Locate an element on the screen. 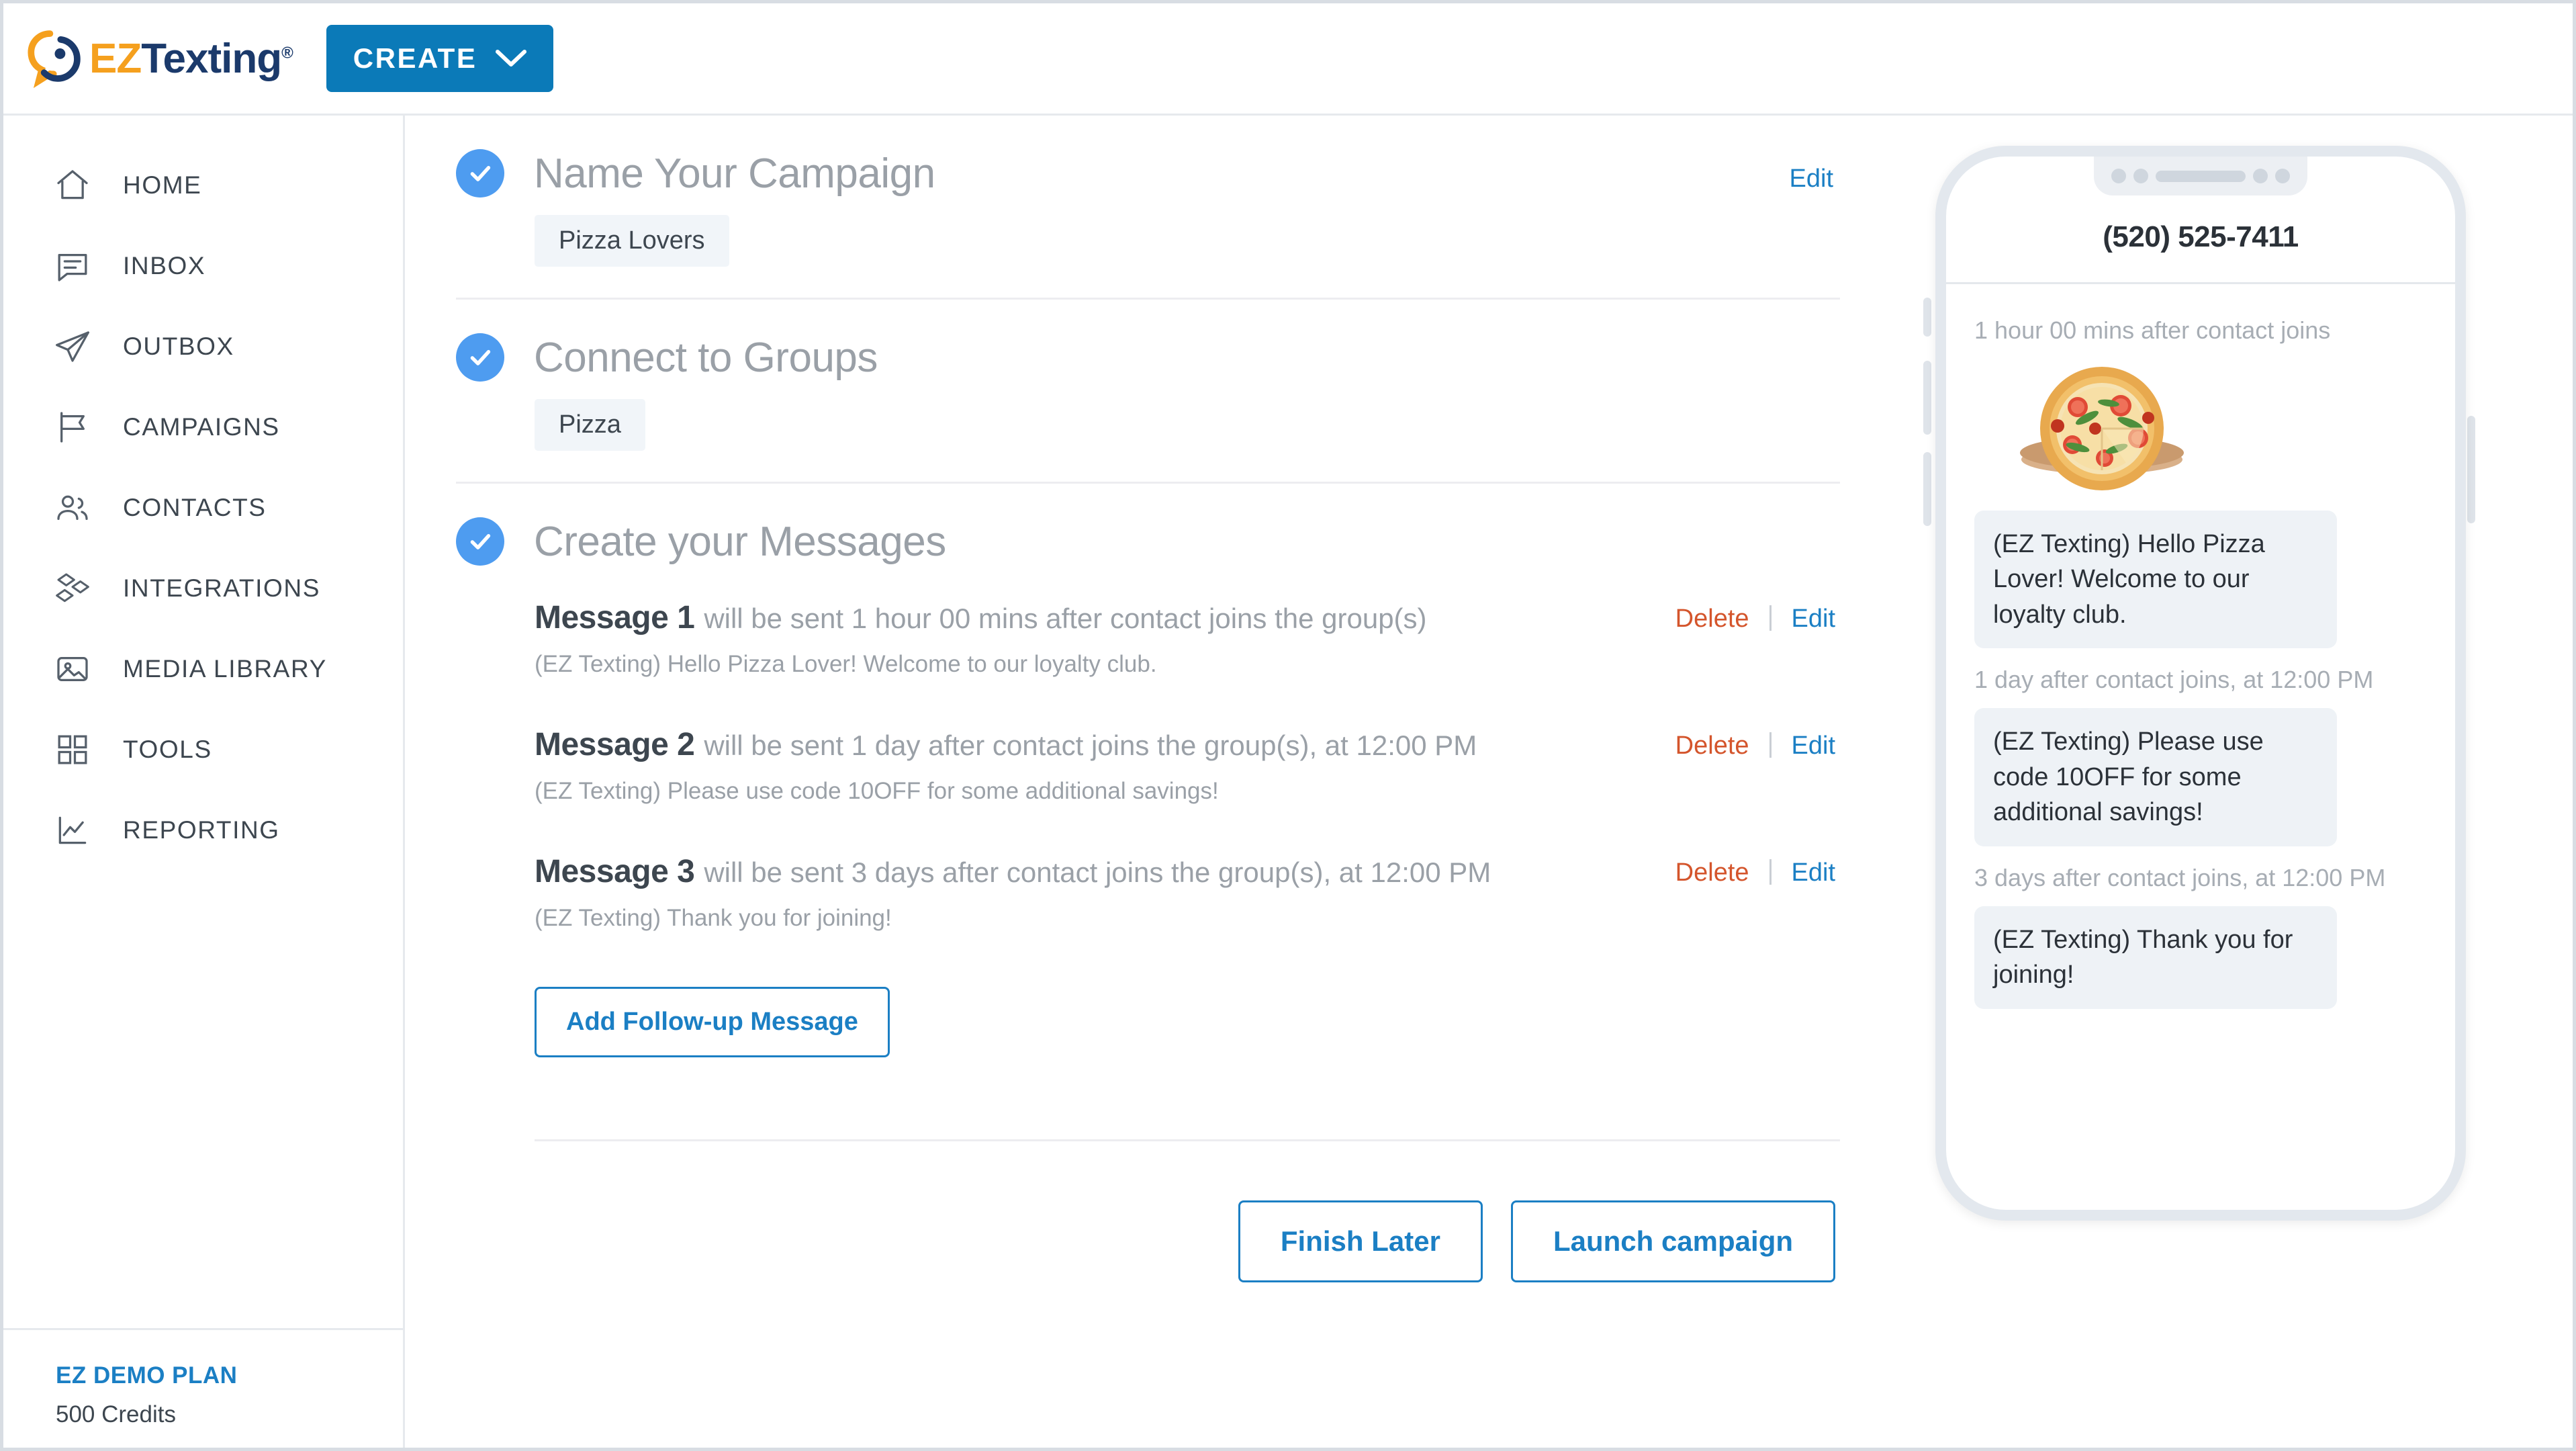  page-title: Name Your Campaign is located at coordinates (734, 174).